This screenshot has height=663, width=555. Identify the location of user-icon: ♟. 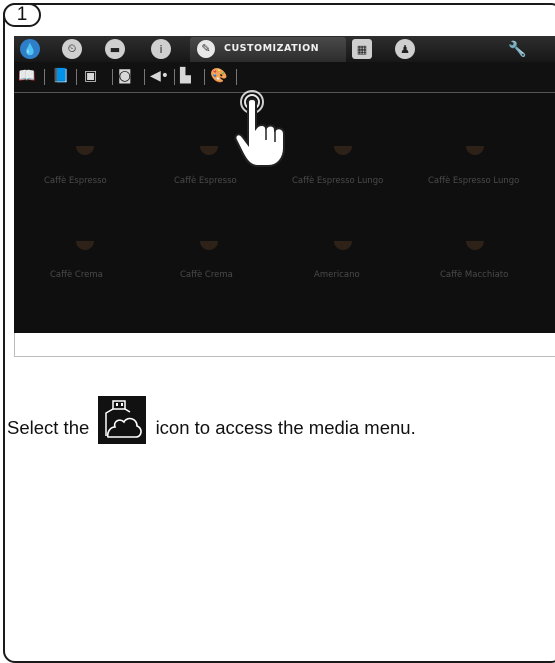
(405, 49).